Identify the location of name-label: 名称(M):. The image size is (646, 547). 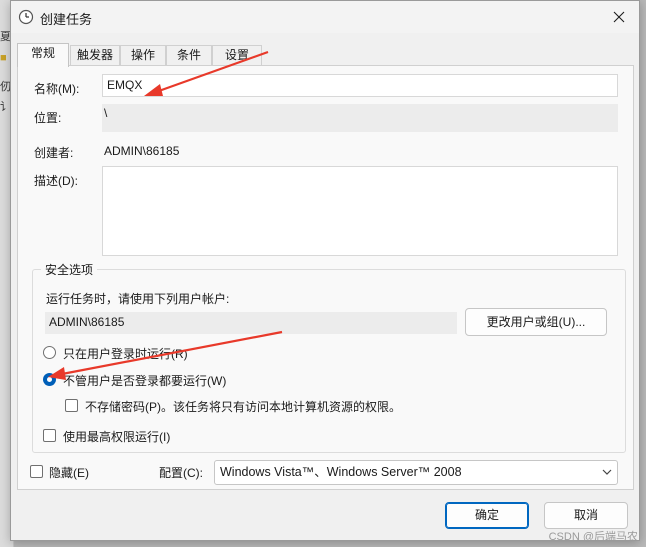
(57, 89).